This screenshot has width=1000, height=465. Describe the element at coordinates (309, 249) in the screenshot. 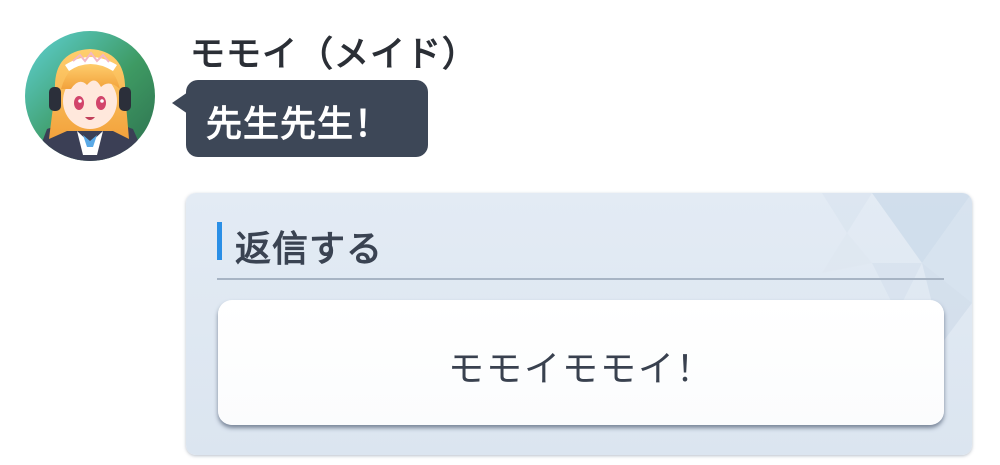

I see `reply-title: 返信する` at that location.